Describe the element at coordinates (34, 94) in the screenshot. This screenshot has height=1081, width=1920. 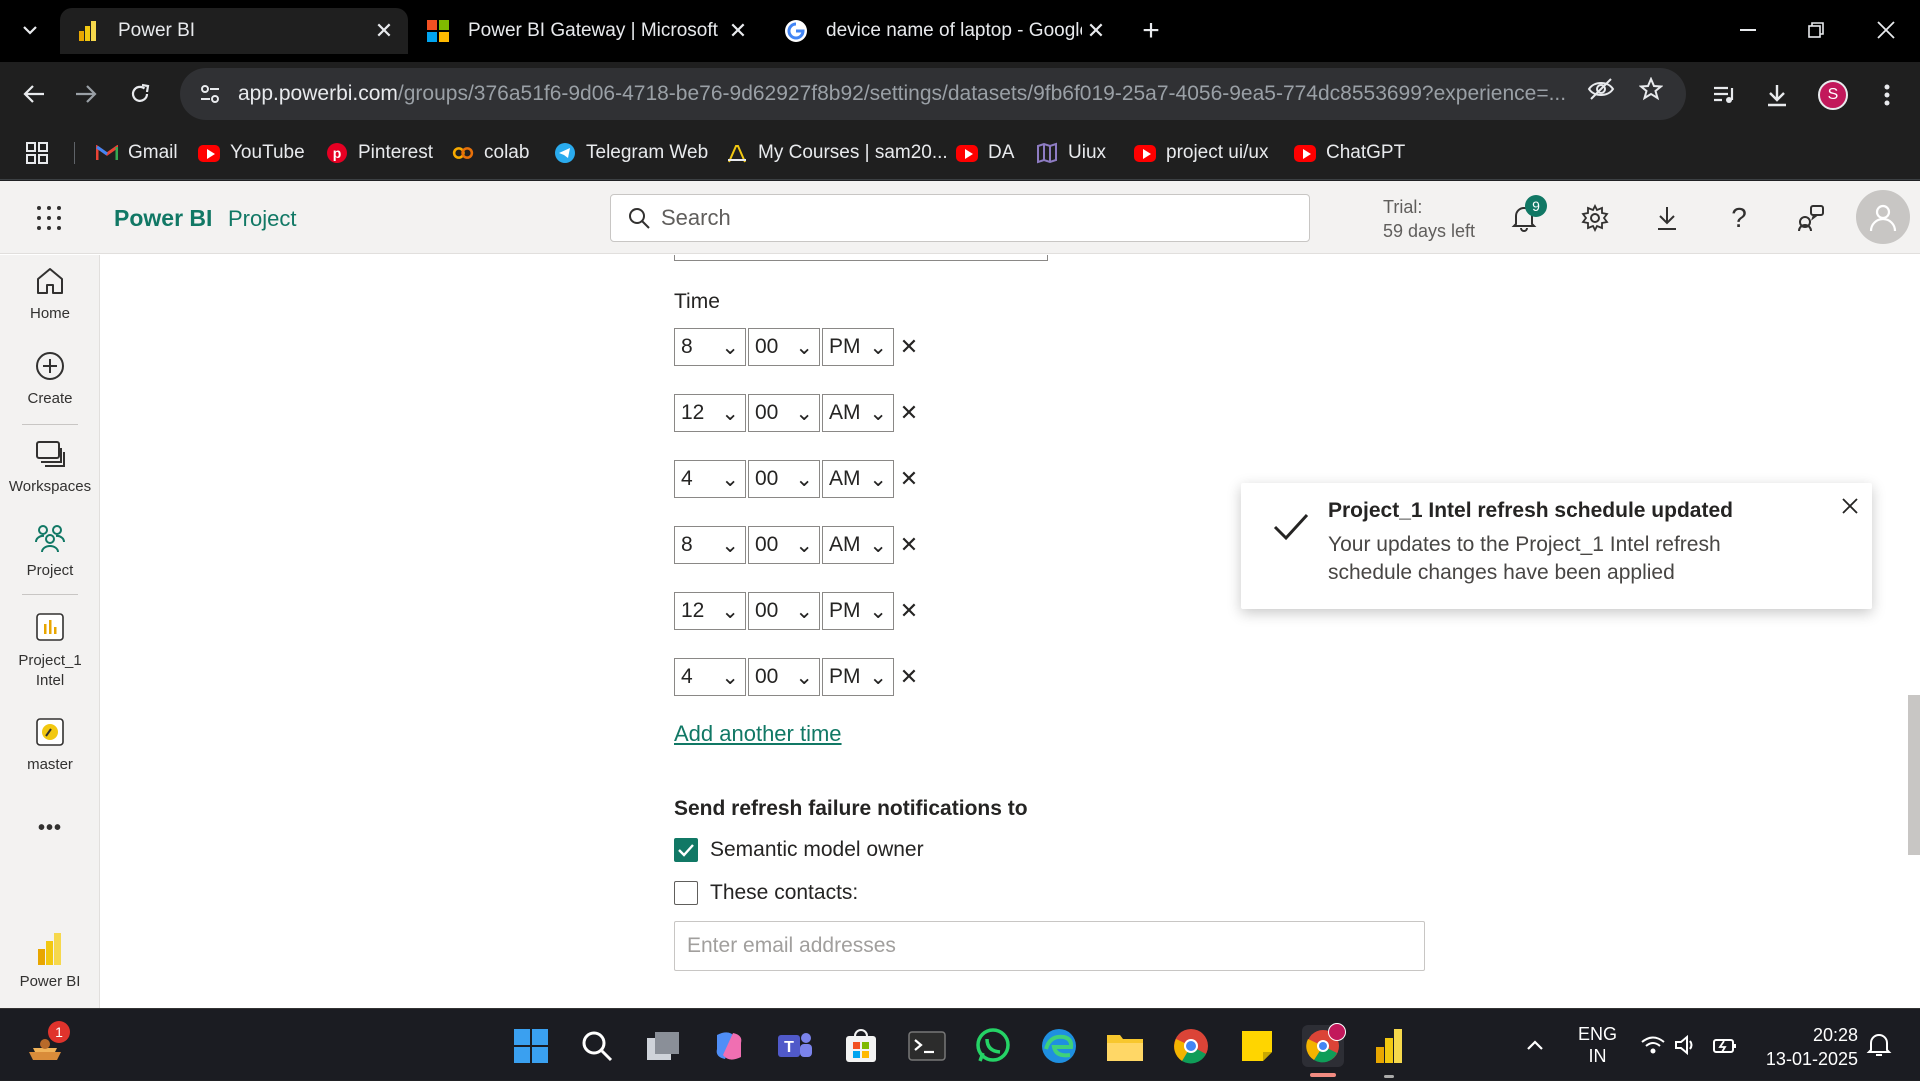
I see `back-button` at that location.